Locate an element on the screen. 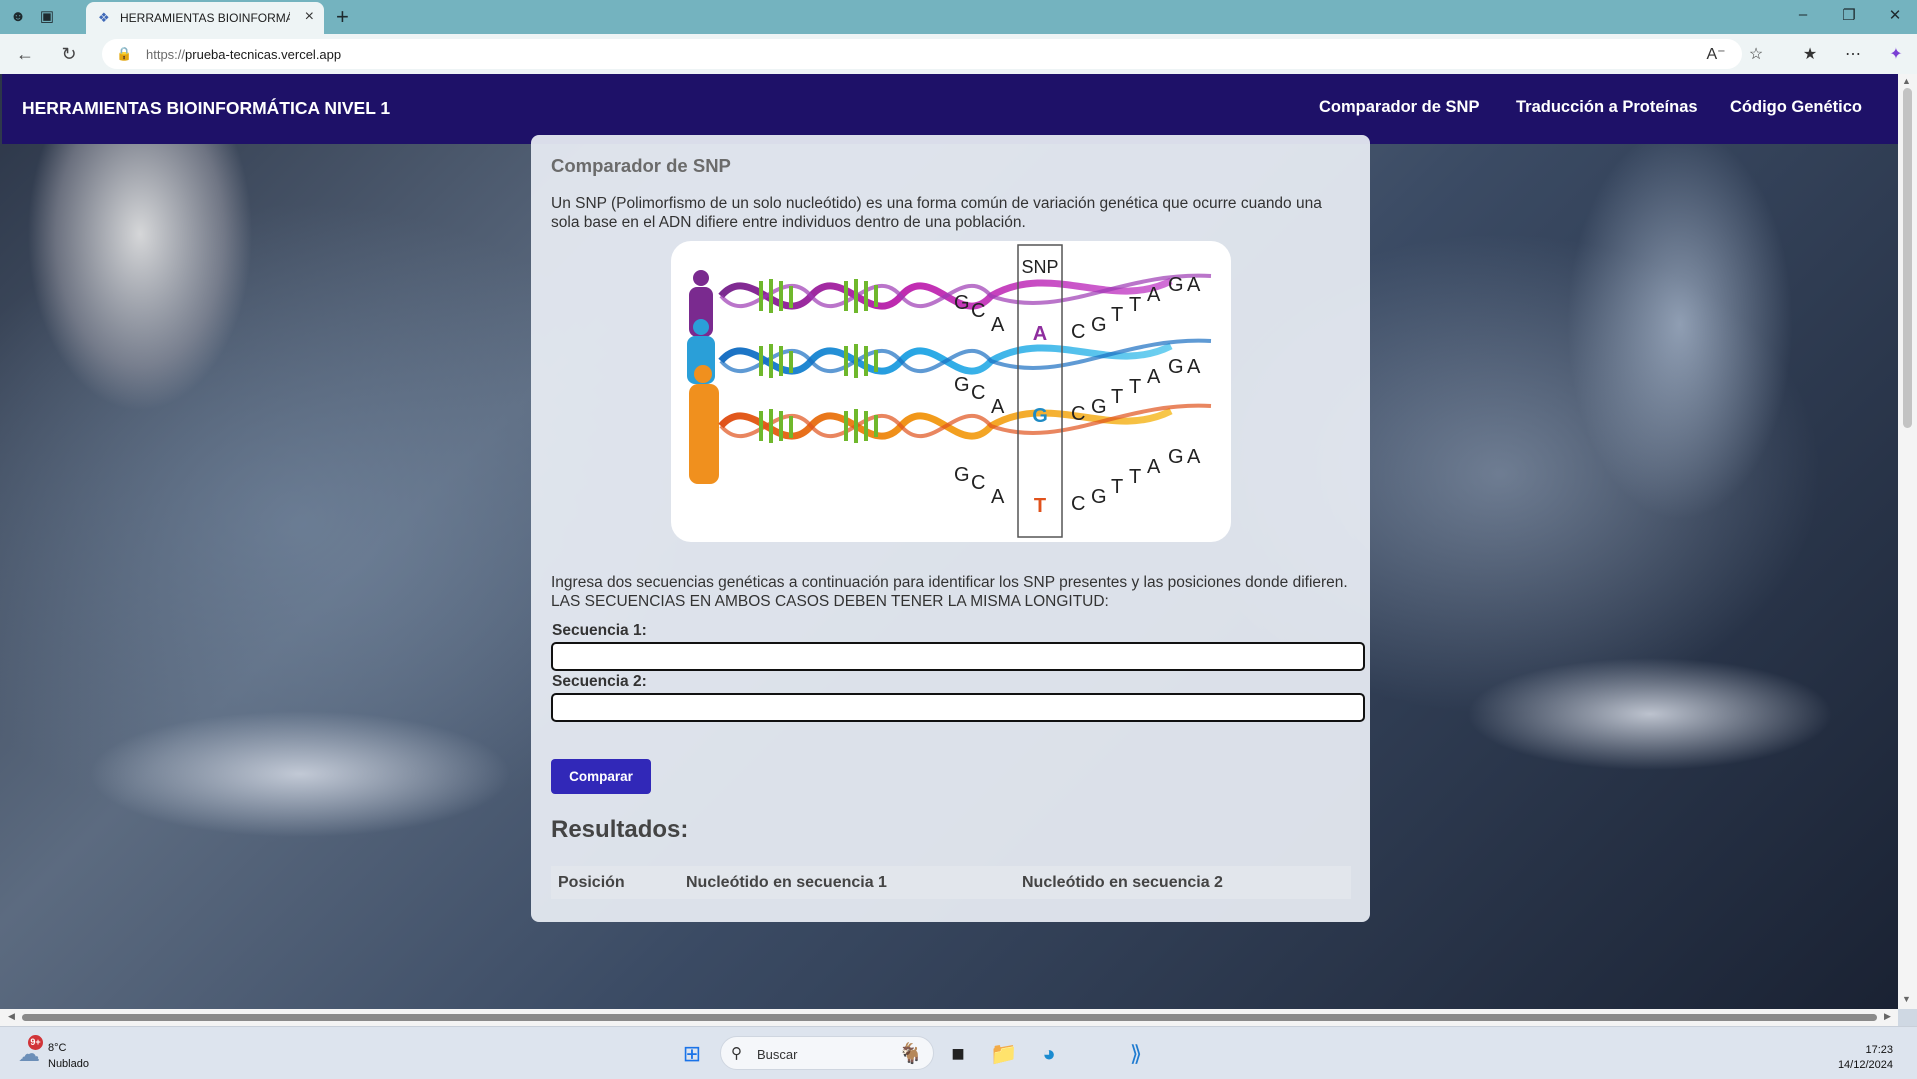  taskbar-search: ⚲ Buscar 🐐 is located at coordinates (827, 1053).